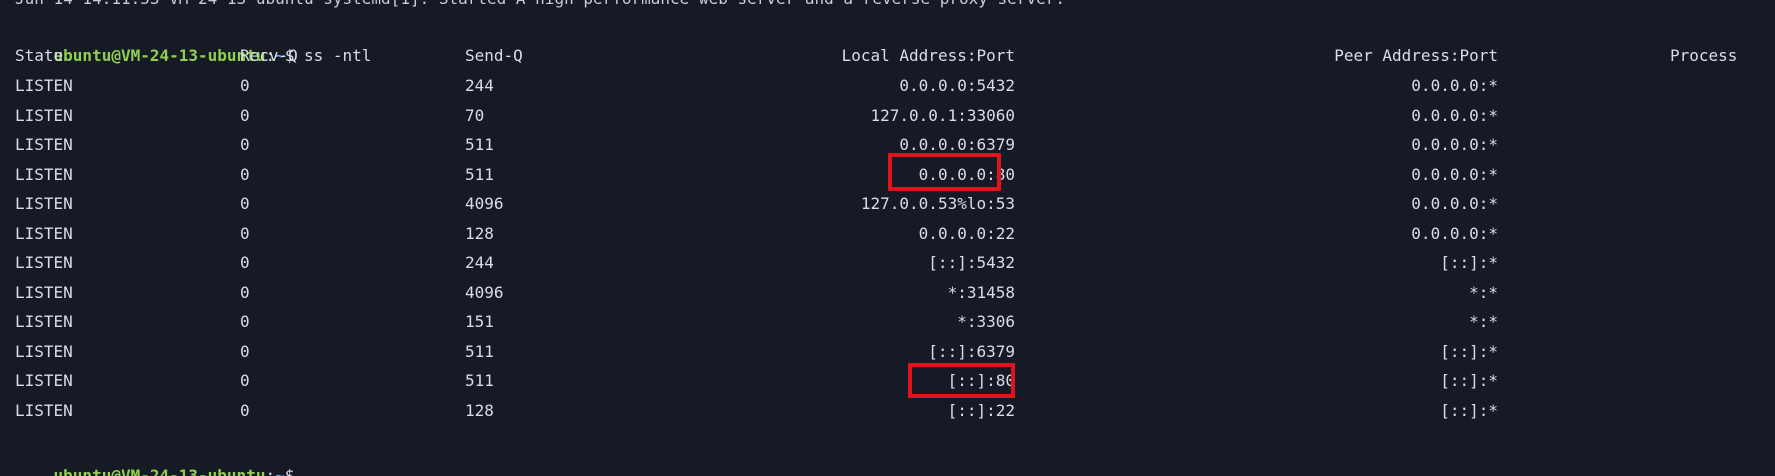 The height and width of the screenshot is (476, 1775). What do you see at coordinates (895, 293) in the screenshot?
I see `table-row: LISTEN 0 4096 *:31458 *:*` at bounding box center [895, 293].